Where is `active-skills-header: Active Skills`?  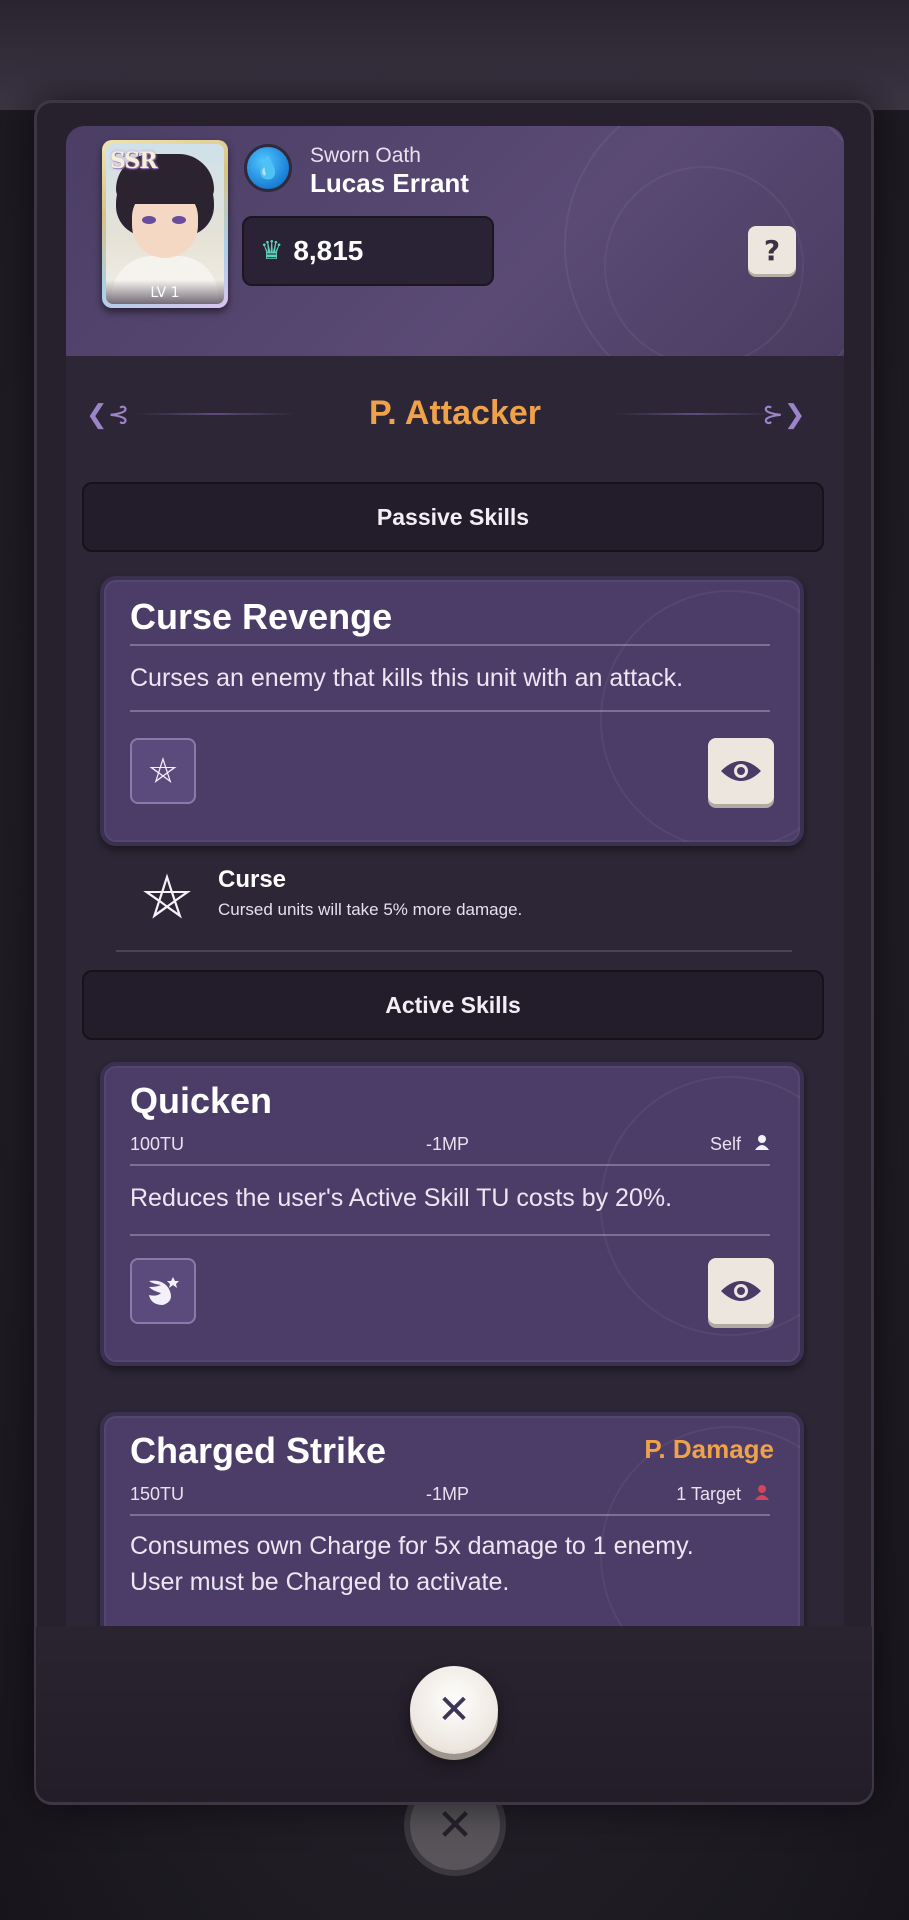
active-skills-header: Active Skills is located at coordinates (453, 1005).